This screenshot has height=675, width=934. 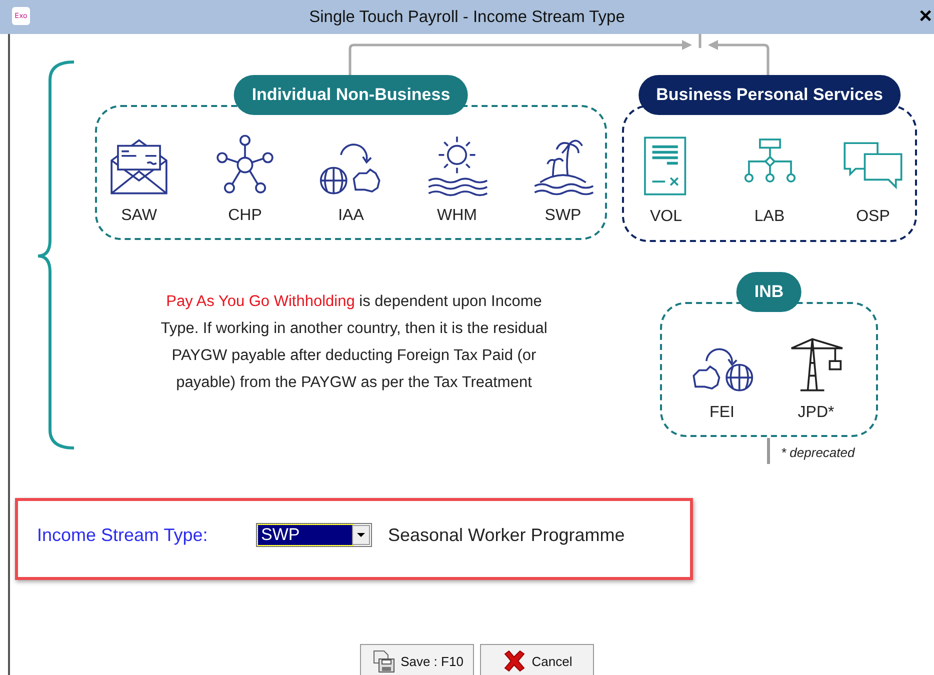 I want to click on cancel-button: Cancel, so click(x=537, y=659).